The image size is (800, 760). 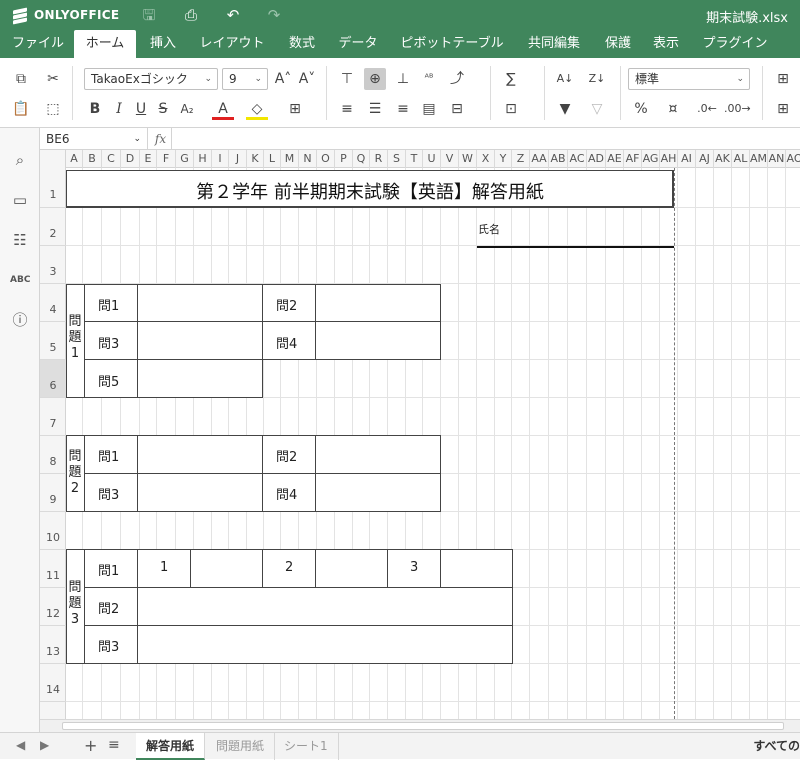 I want to click on column-header: W, so click(x=468, y=159).